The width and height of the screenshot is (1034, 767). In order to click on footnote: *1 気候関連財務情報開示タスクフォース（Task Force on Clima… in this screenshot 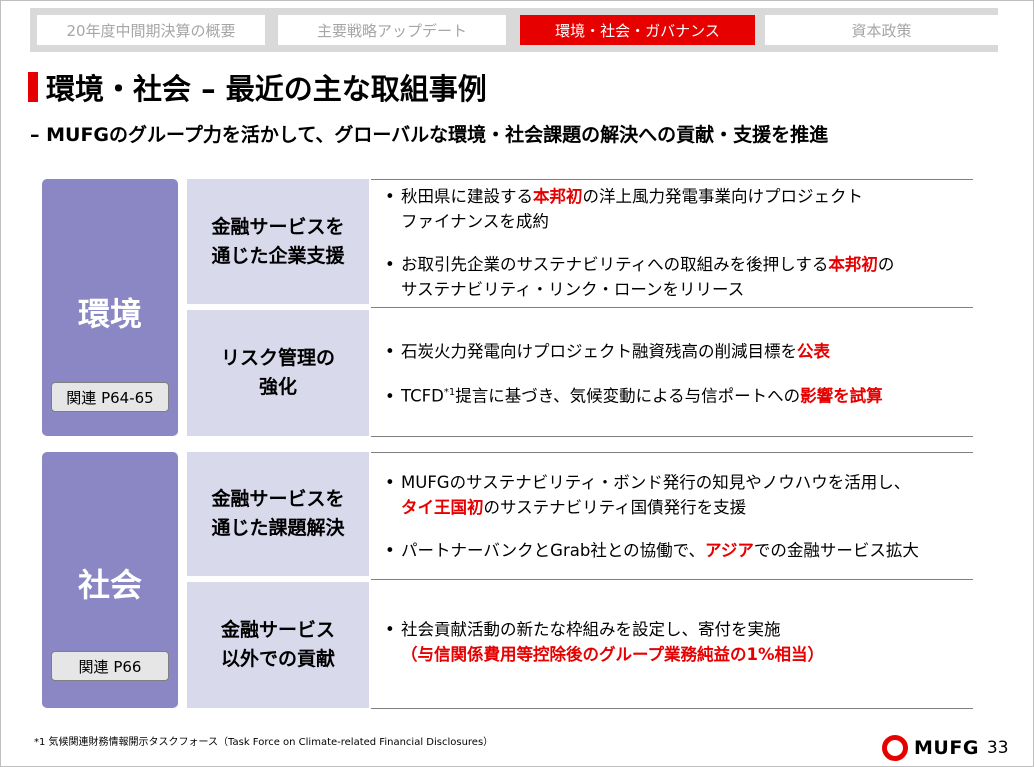, I will do `click(264, 742)`.